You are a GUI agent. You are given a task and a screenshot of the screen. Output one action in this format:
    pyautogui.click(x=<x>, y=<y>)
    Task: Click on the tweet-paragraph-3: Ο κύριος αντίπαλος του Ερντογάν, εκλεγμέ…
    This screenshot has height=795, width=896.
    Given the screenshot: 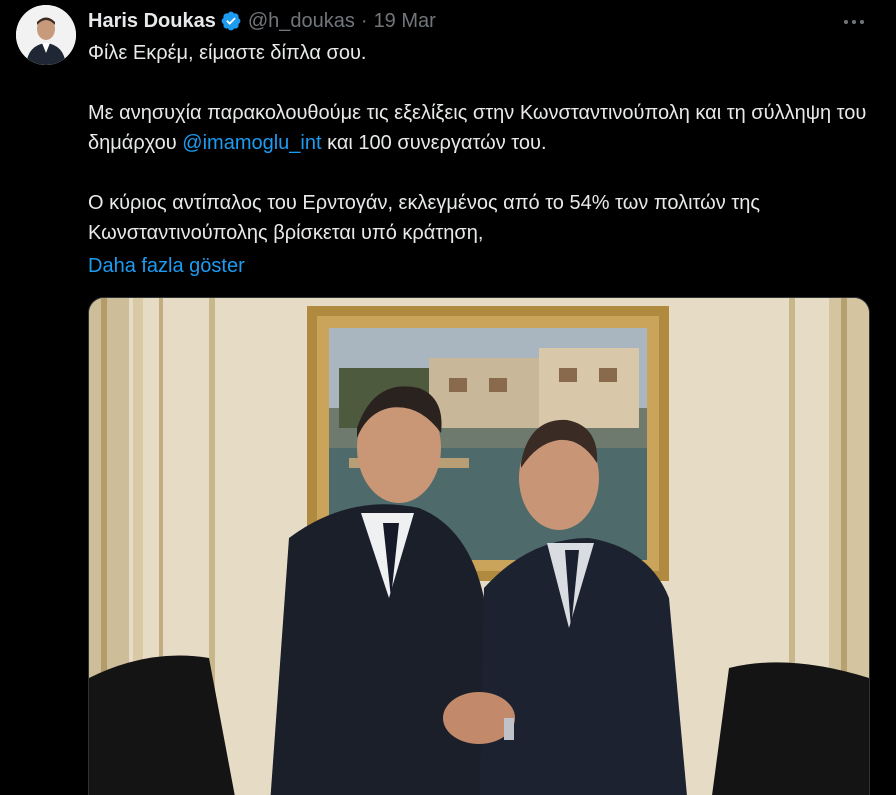 What is the action you would take?
    pyautogui.click(x=424, y=218)
    